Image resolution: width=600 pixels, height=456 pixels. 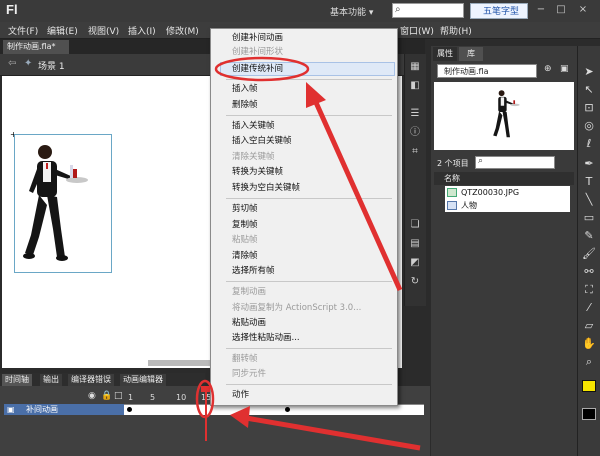 What do you see at coordinates (262, 69) in the screenshot?
I see `highlight-oval` at bounding box center [262, 69].